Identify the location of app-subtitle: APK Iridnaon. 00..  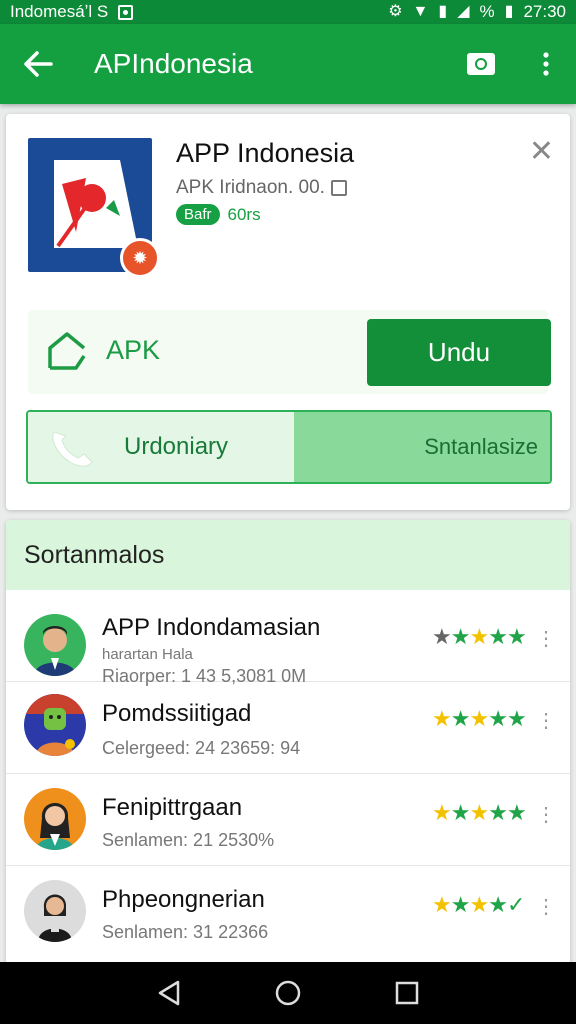
(261, 188).